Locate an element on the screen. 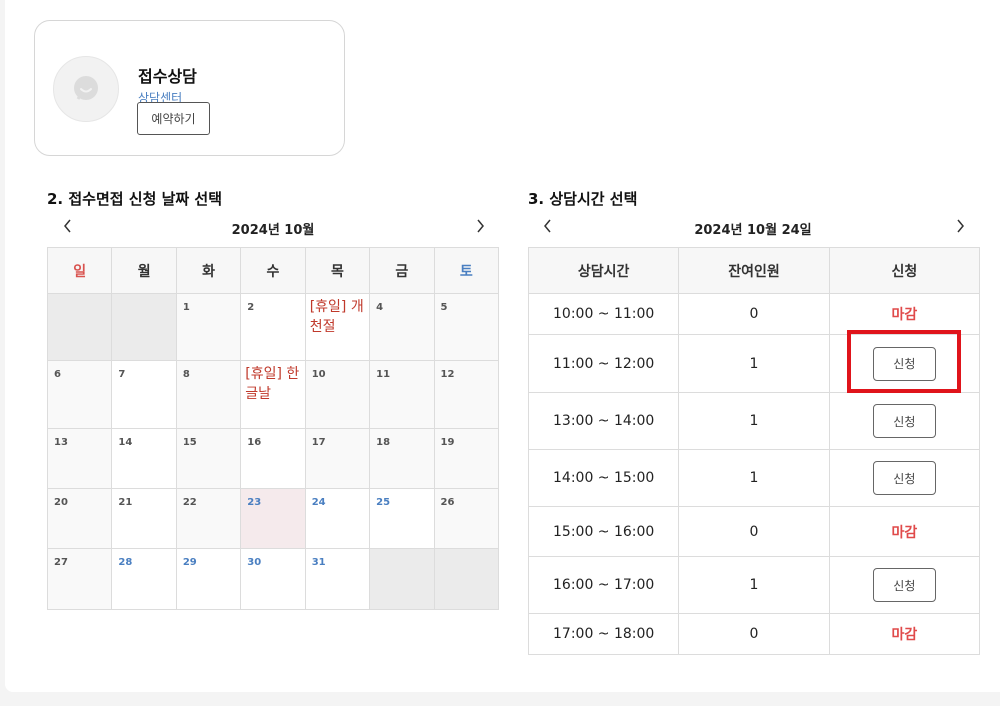 Image resolution: width=1000 pixels, height=706 pixels. slot-time: 14:00 ~ 15:00 is located at coordinates (603, 478).